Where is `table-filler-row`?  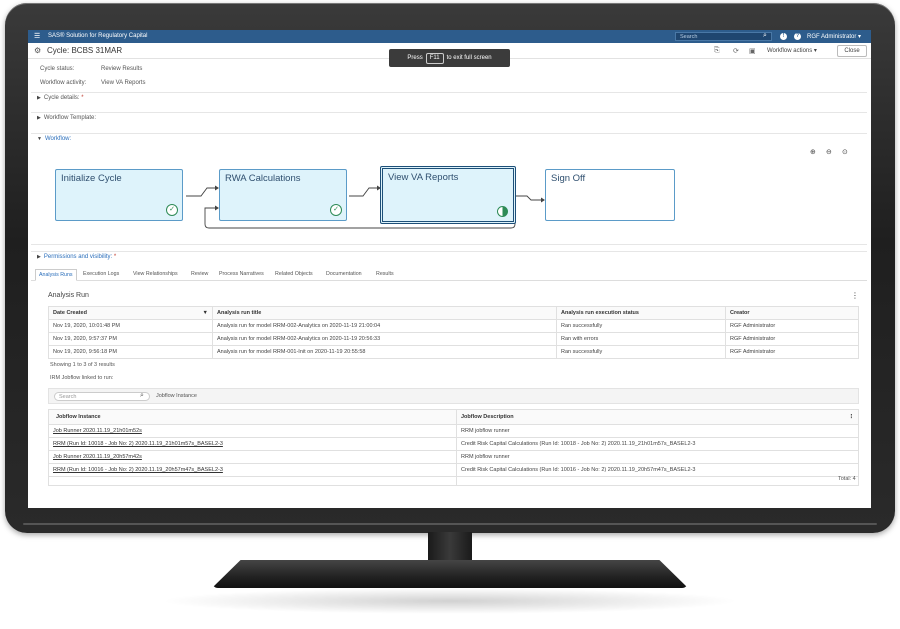 table-filler-row is located at coordinates (453, 481).